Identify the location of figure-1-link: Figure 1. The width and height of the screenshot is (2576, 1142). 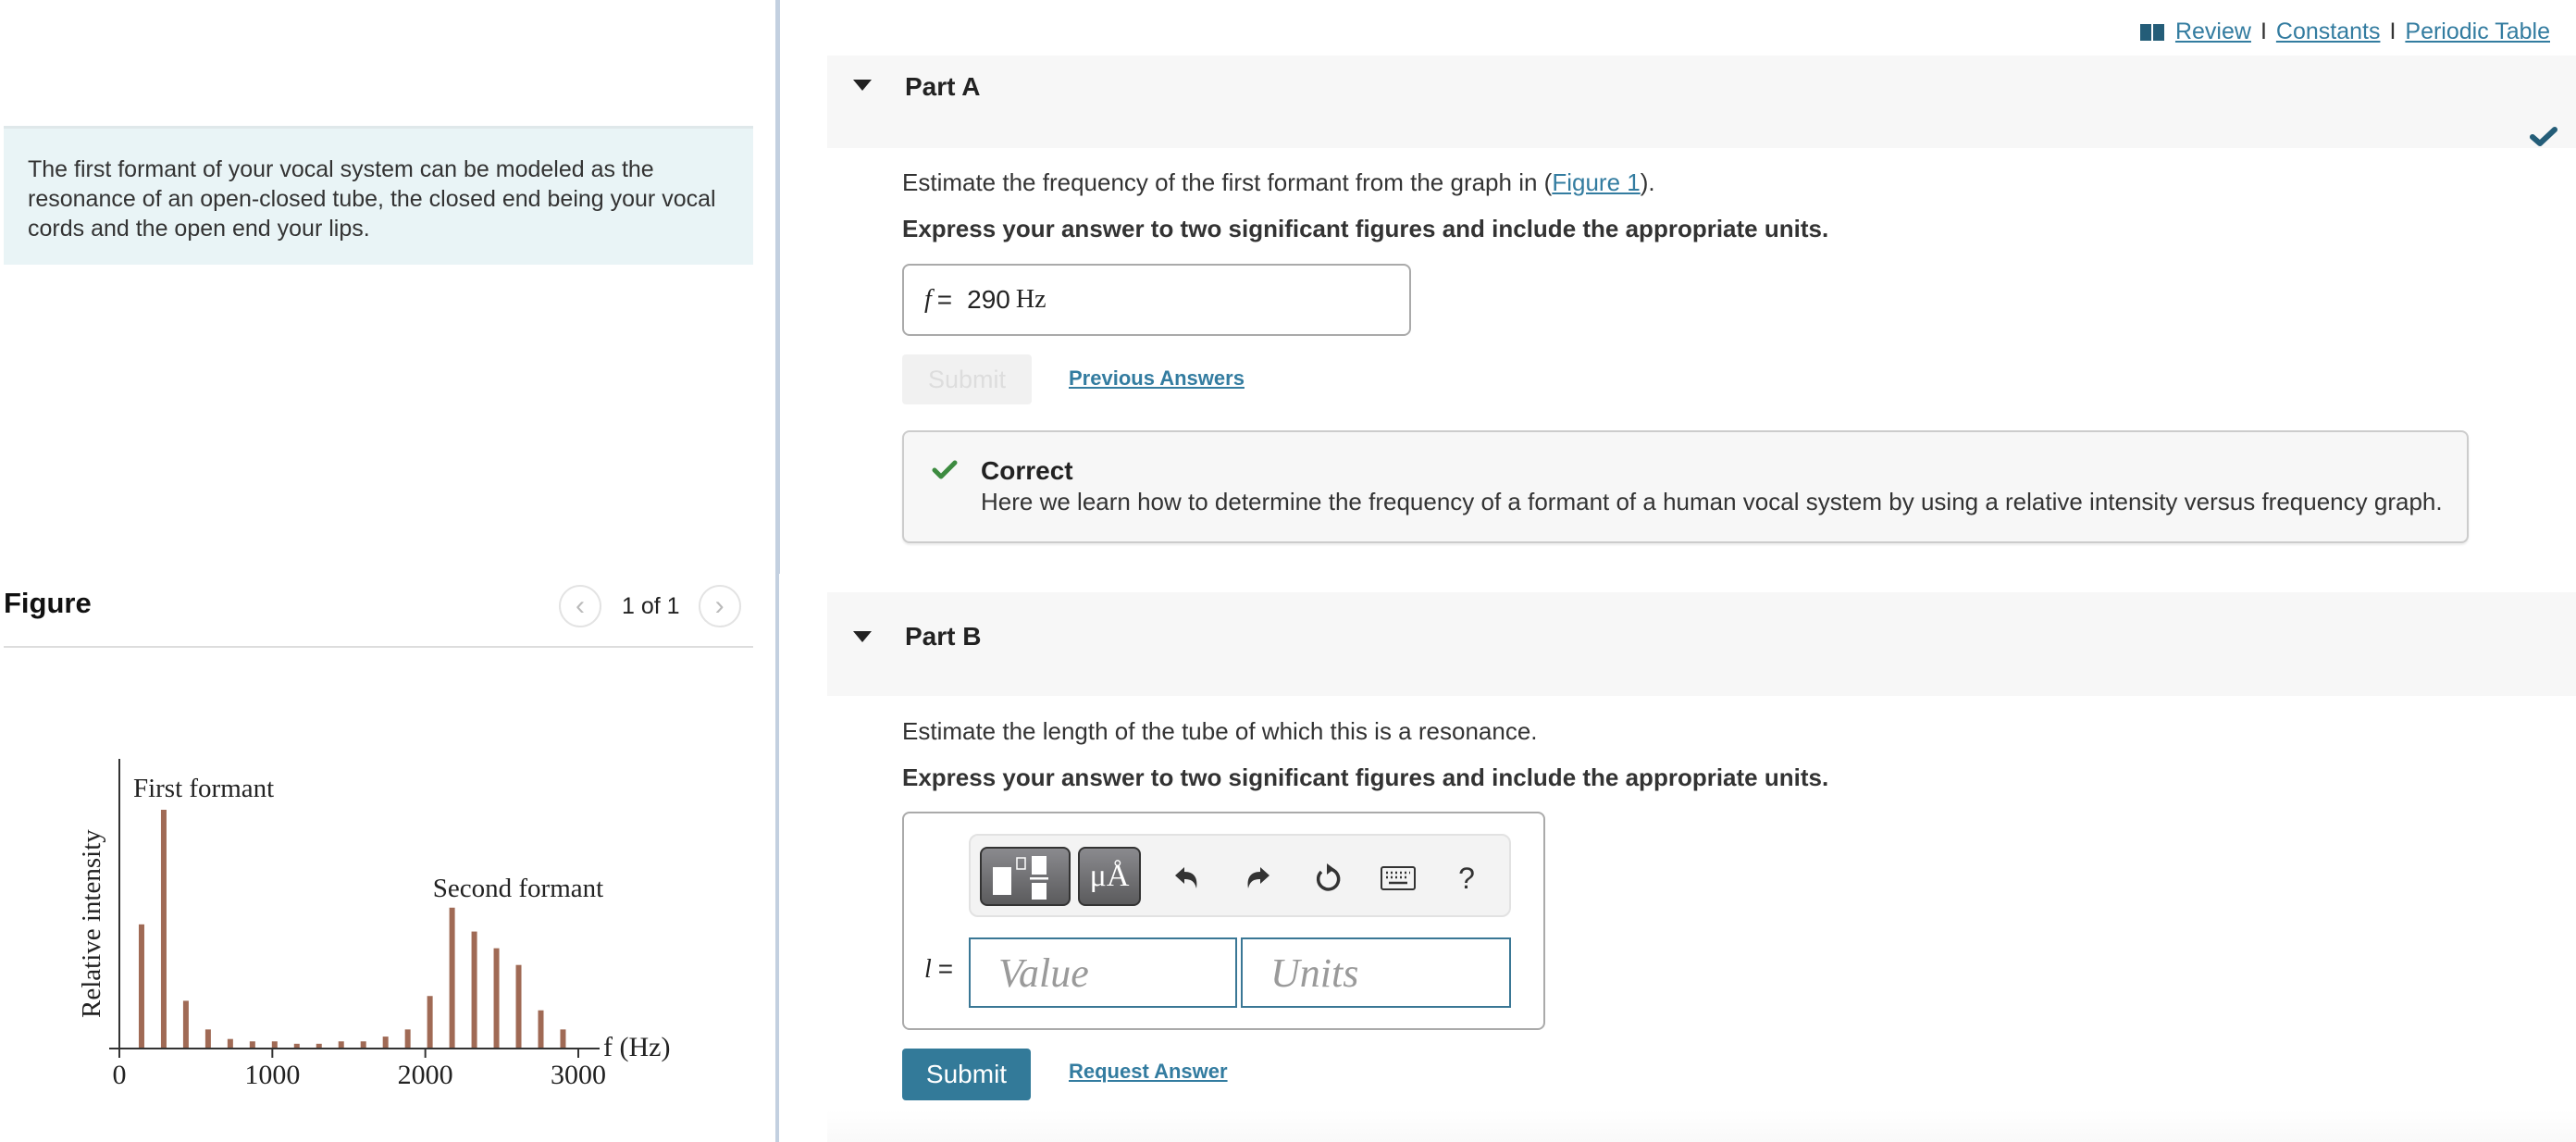
(1596, 182).